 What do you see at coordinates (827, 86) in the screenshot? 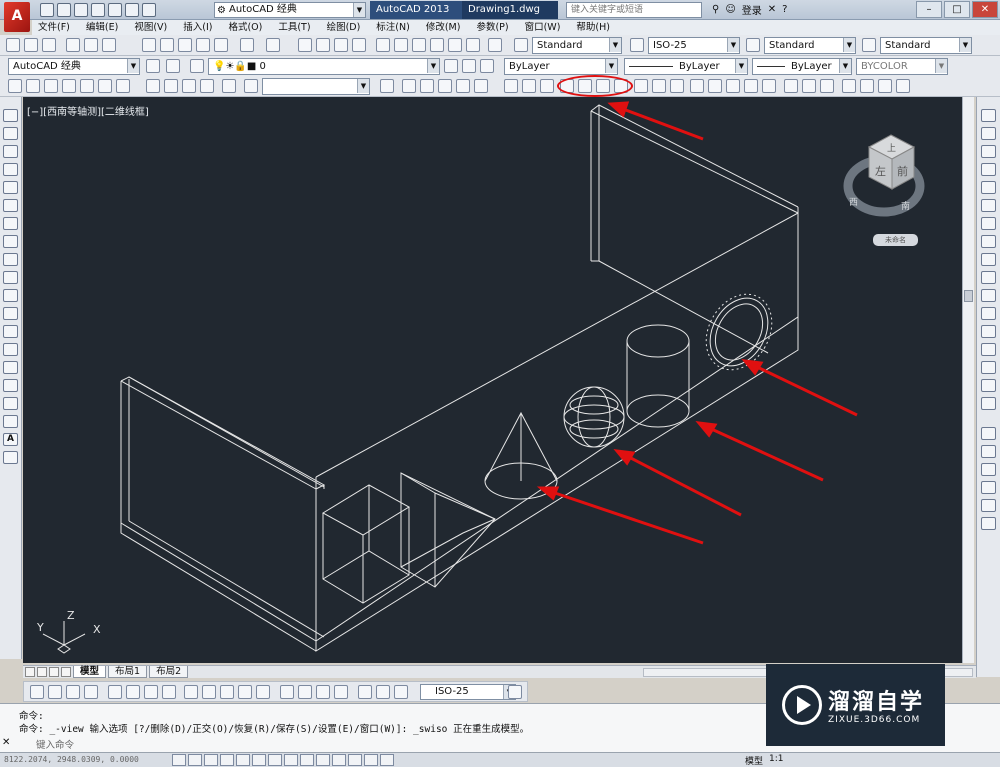
I see `intersect-icon` at bounding box center [827, 86].